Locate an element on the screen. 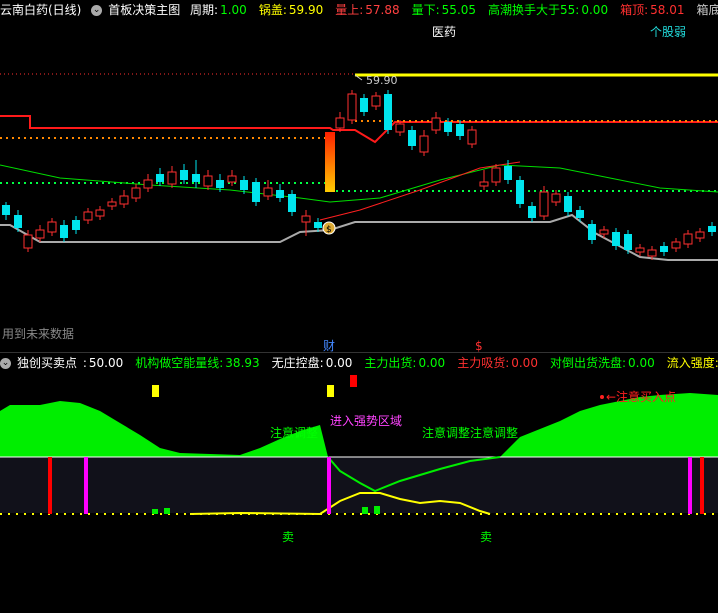 This screenshot has width=718, height=613. ind-field-label-2: 无庄控盘: is located at coordinates (297, 363).